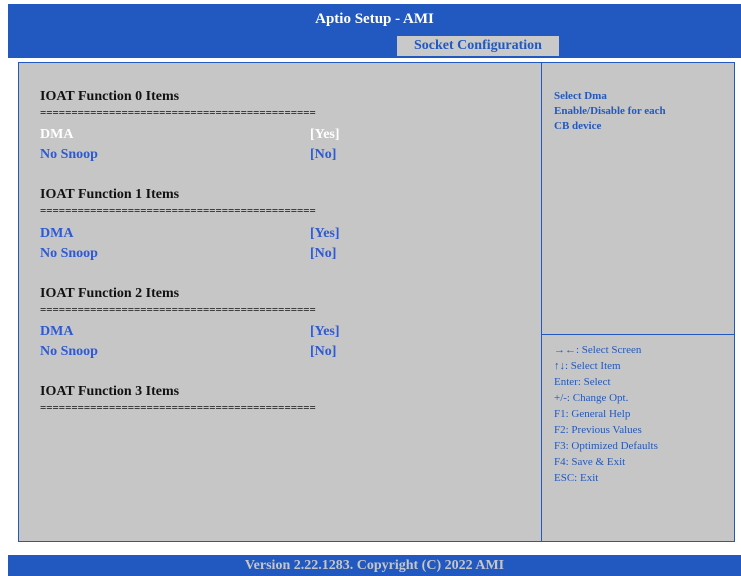 Image resolution: width=741 pixels, height=576 pixels. I want to click on key-hint-select-item: ↑↓: Select Item, so click(587, 366).